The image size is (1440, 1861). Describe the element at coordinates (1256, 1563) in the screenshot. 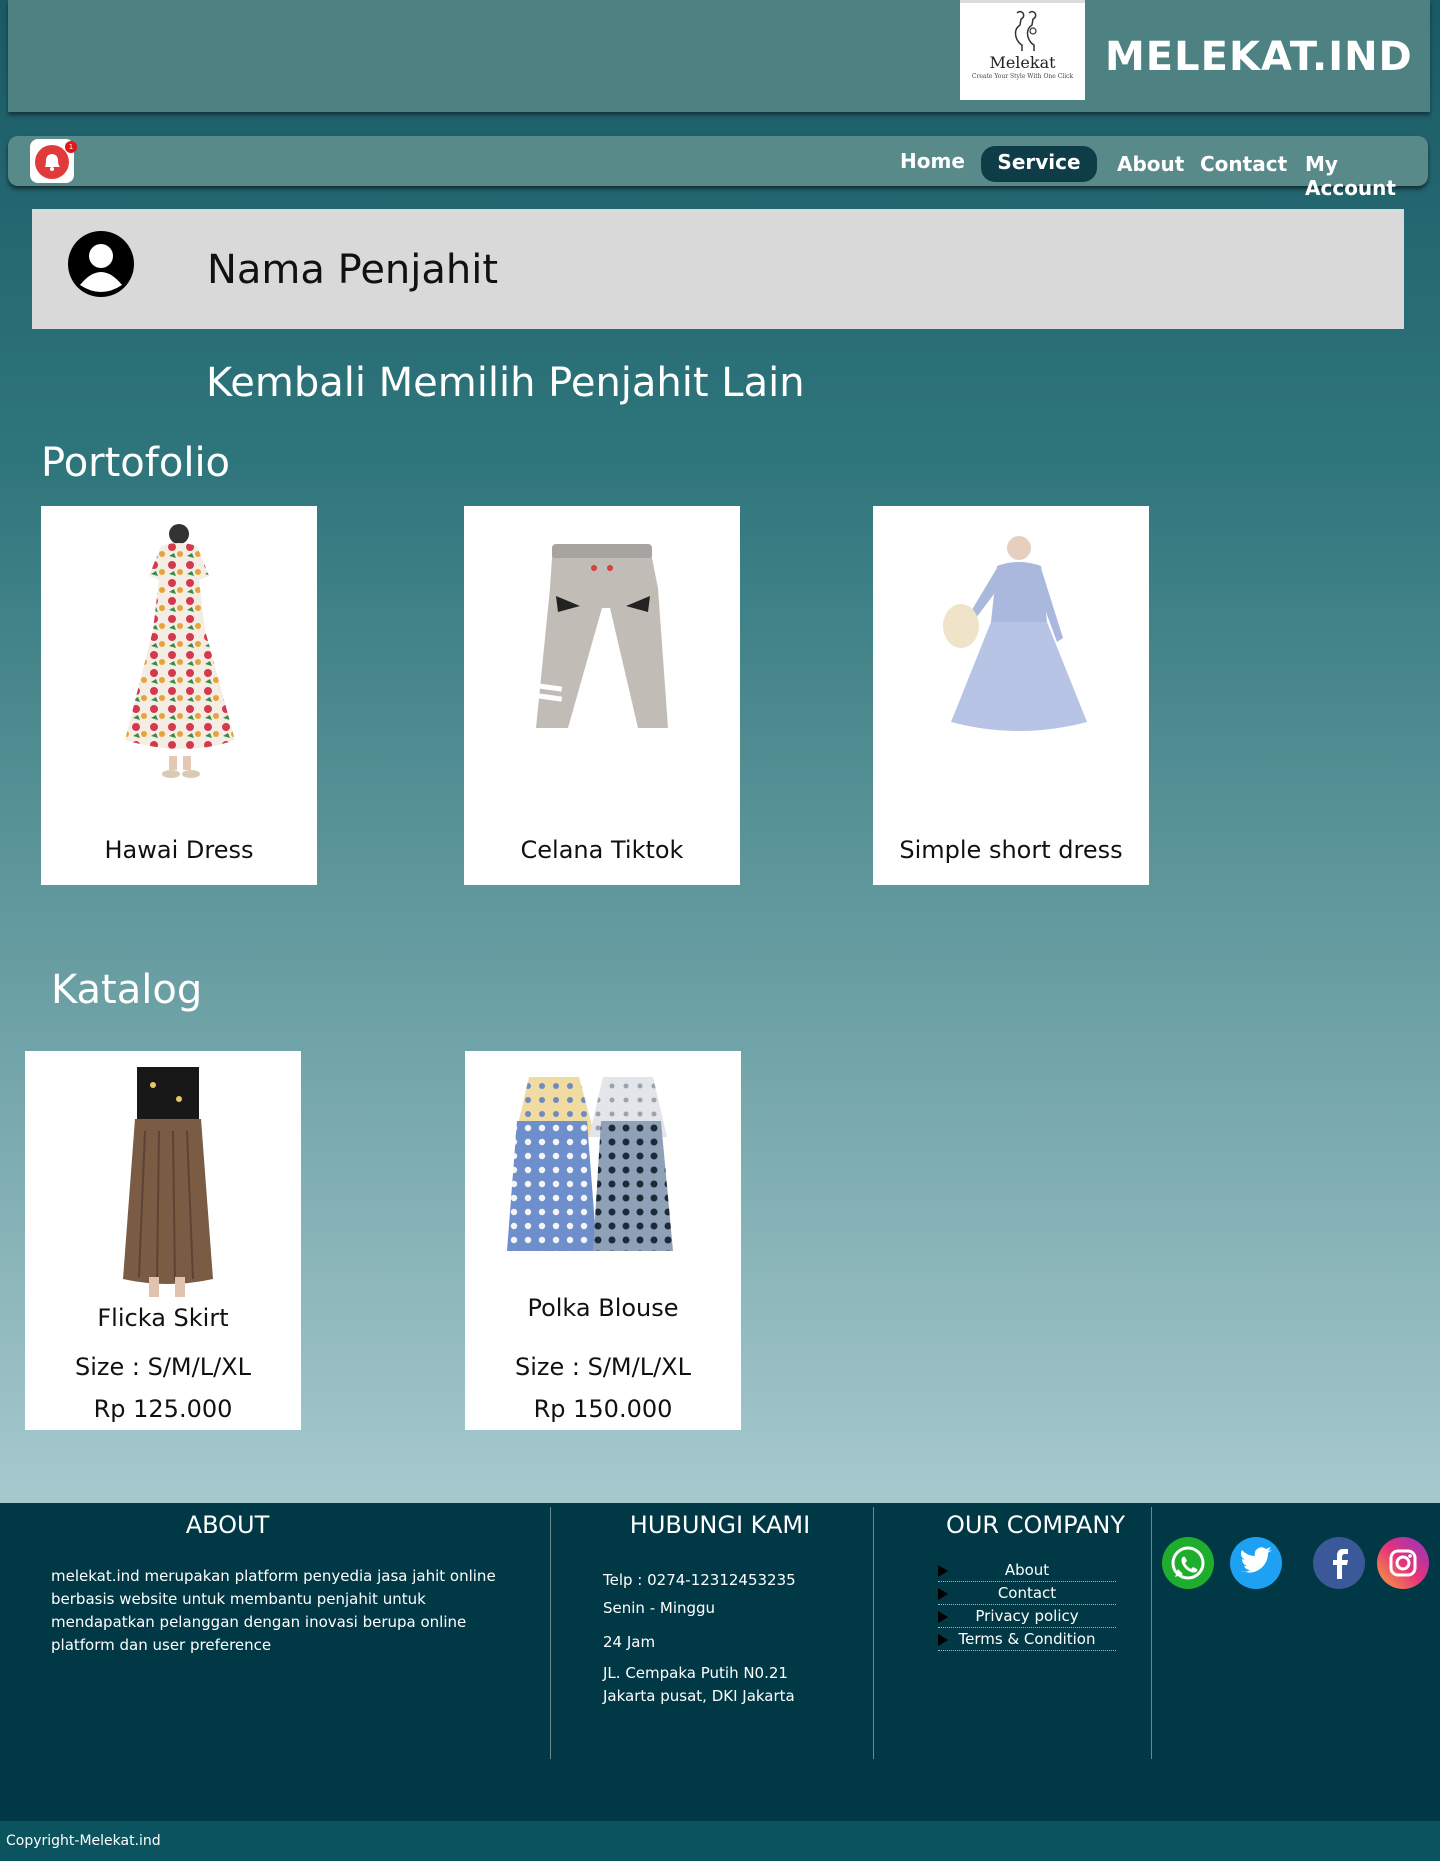

I see `twitter-icon` at that location.